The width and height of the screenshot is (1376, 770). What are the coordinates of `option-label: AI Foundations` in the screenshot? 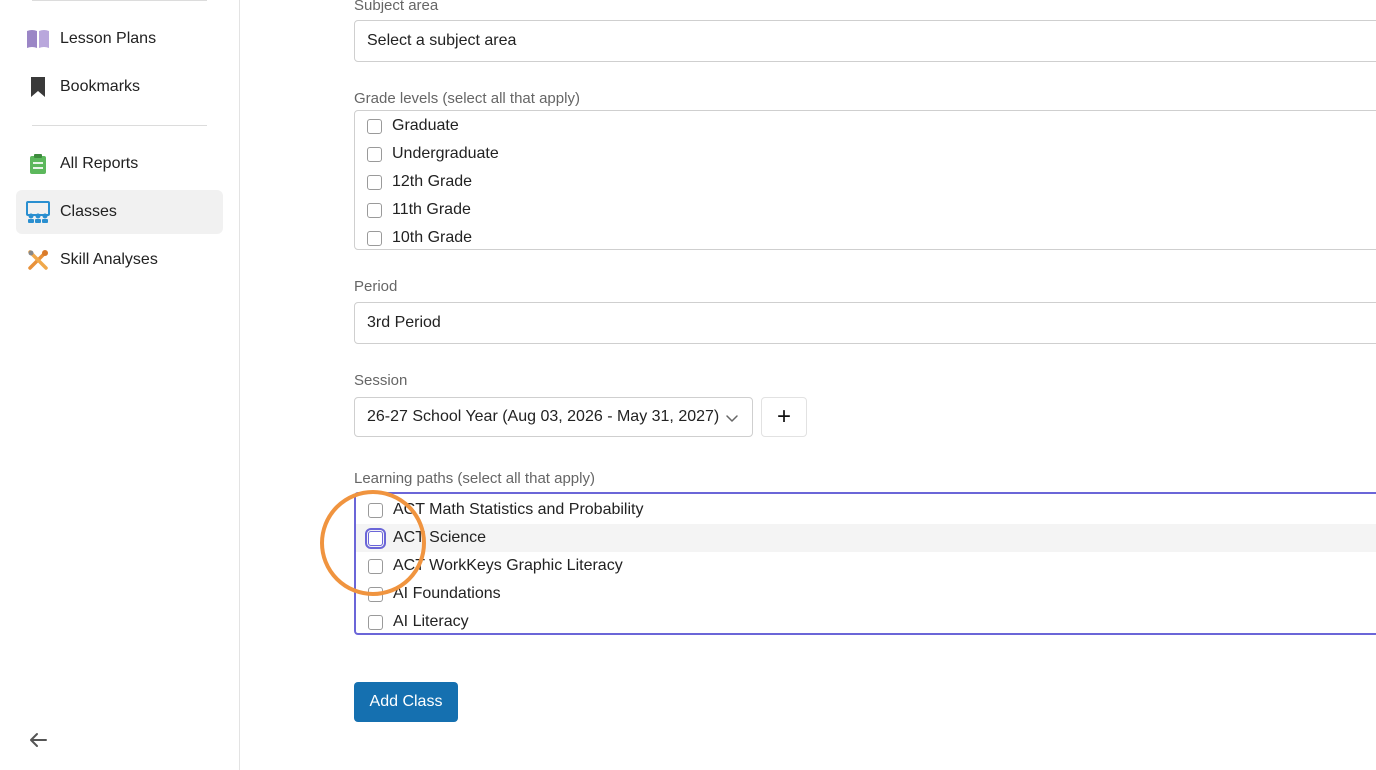 It's located at (447, 593).